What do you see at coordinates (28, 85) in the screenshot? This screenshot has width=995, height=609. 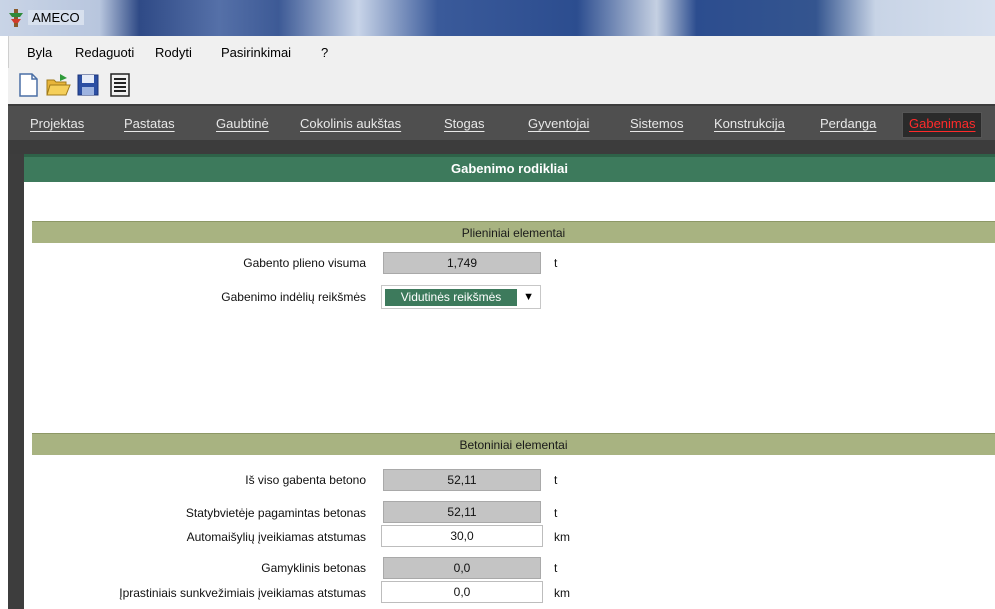 I see `new-file-icon` at bounding box center [28, 85].